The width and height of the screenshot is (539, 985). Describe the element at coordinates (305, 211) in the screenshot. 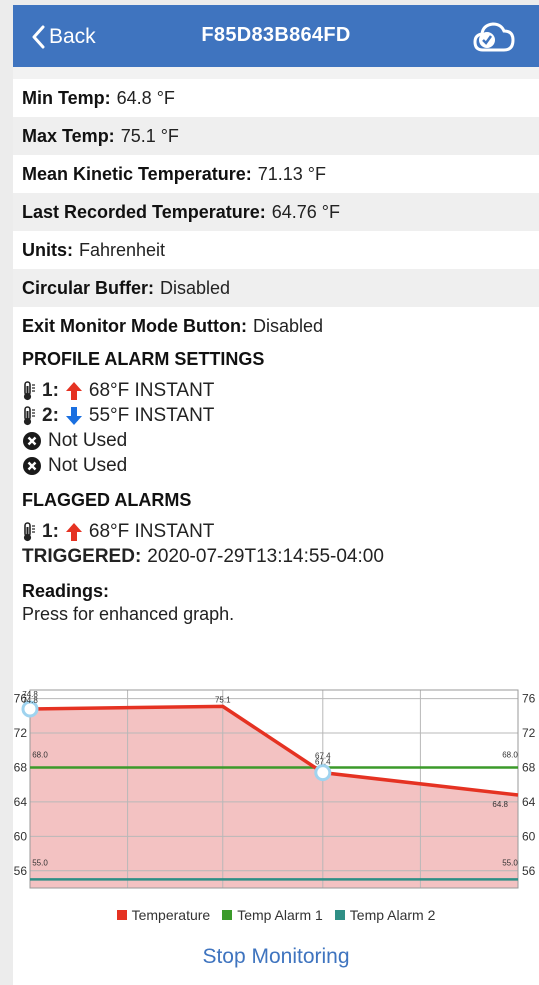

I see `detail-value: 64.76 °F` at that location.